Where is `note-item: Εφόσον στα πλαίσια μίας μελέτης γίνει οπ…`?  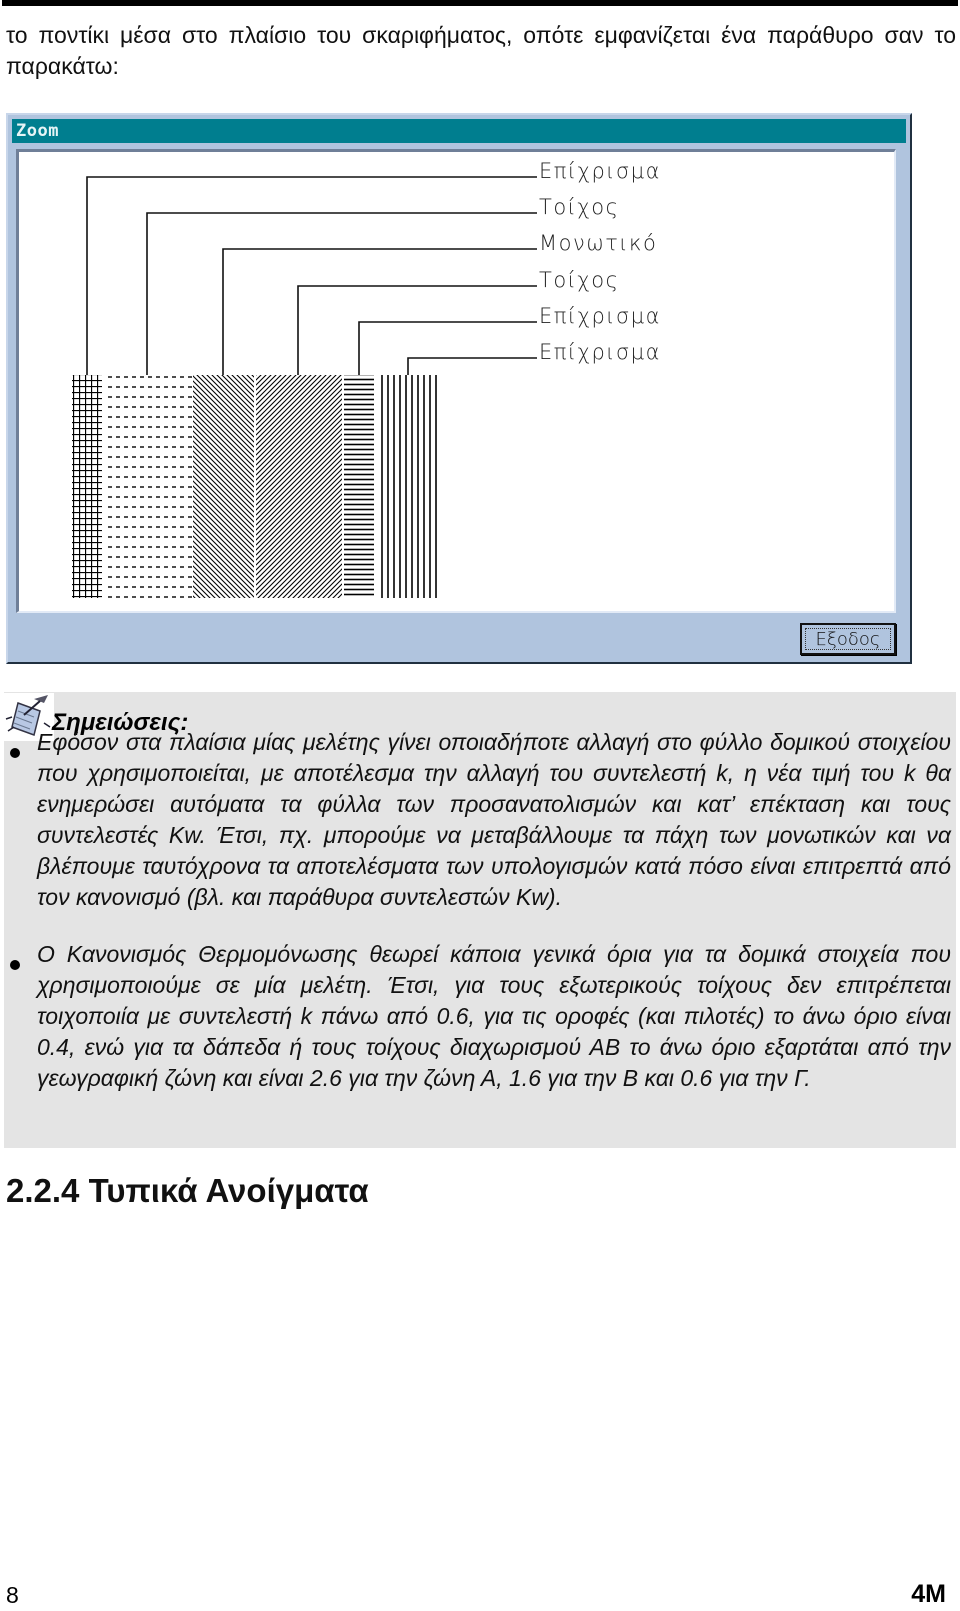 note-item: Εφόσον στα πλαίσια μίας μελέτης γίνει οπ… is located at coordinates (494, 819).